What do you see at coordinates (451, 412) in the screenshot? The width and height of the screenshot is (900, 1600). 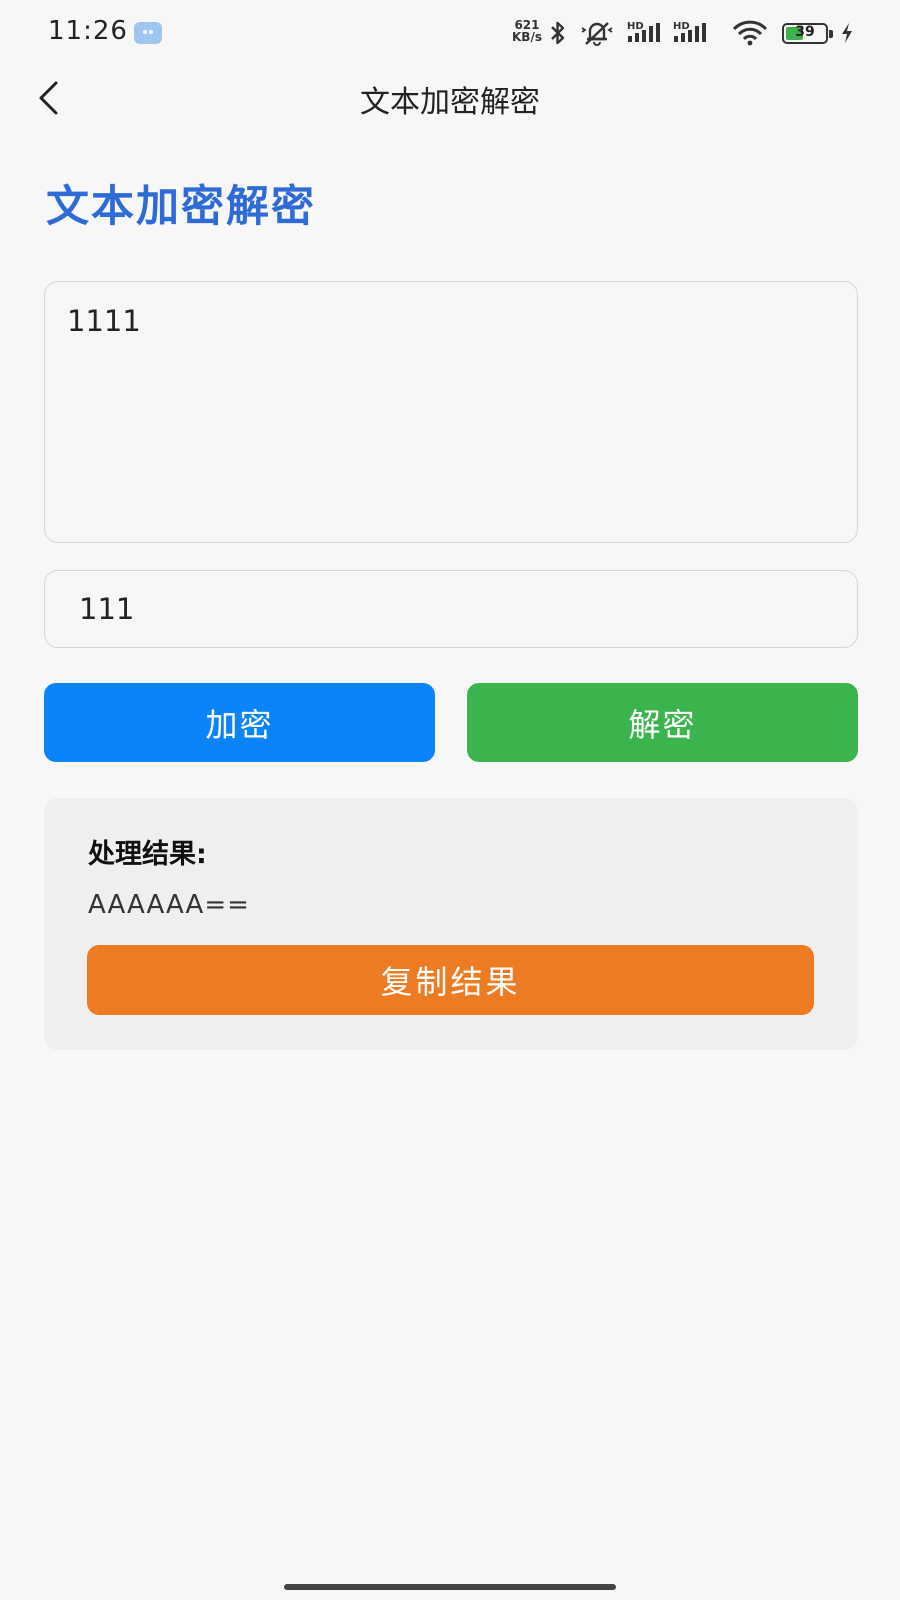 I see `plaintext-input: 1111` at bounding box center [451, 412].